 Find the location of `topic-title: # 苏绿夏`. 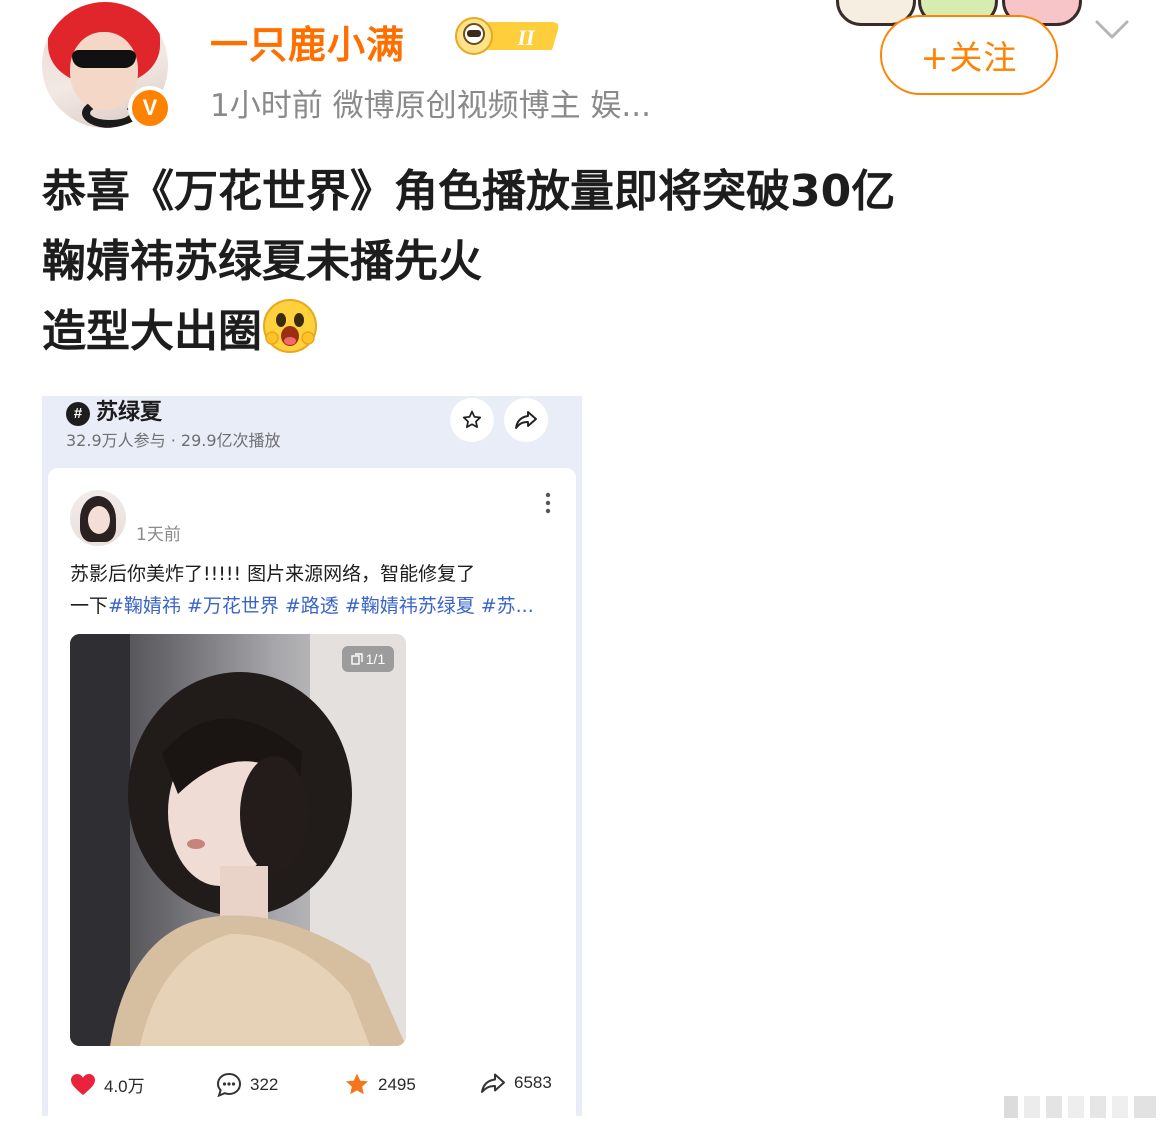

topic-title: # 苏绿夏 is located at coordinates (114, 411).